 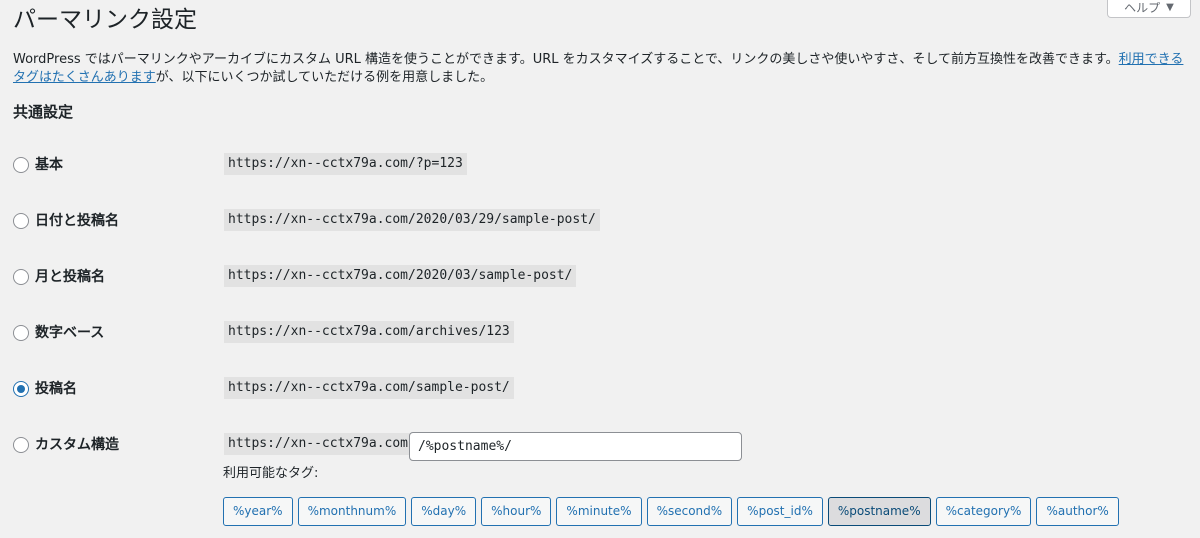 I want to click on custom-structure-input: /%postname%/, so click(x=575, y=446).